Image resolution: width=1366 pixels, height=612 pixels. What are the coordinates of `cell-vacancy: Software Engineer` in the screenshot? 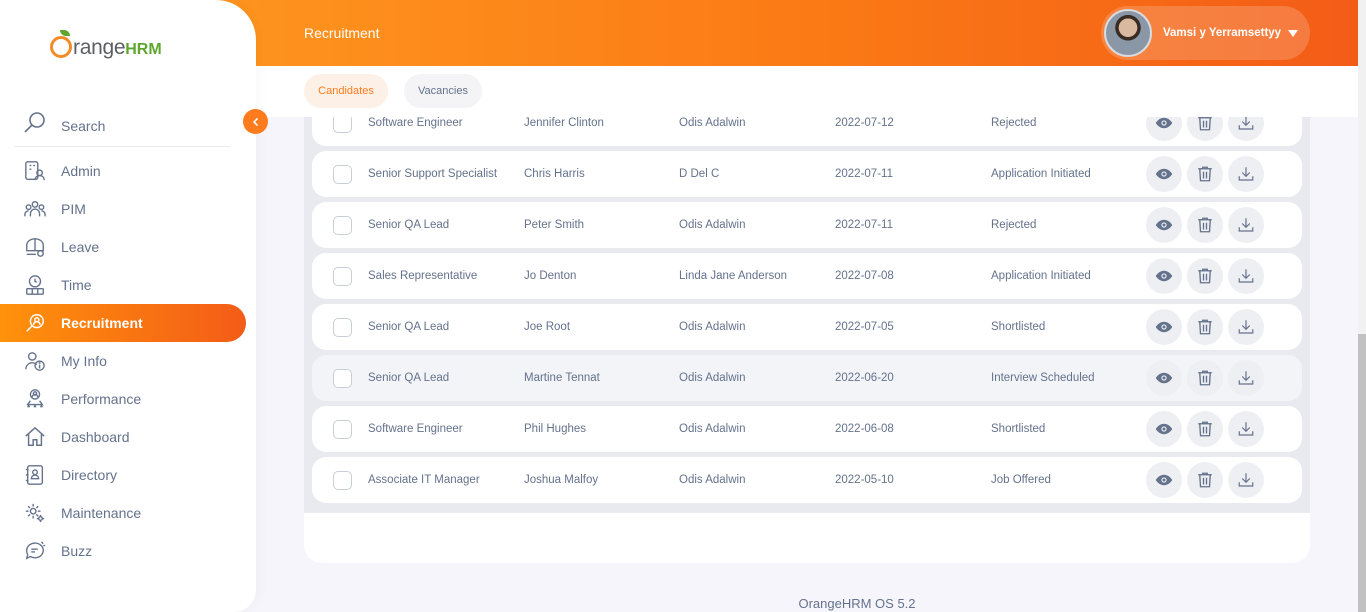 It's located at (415, 123).